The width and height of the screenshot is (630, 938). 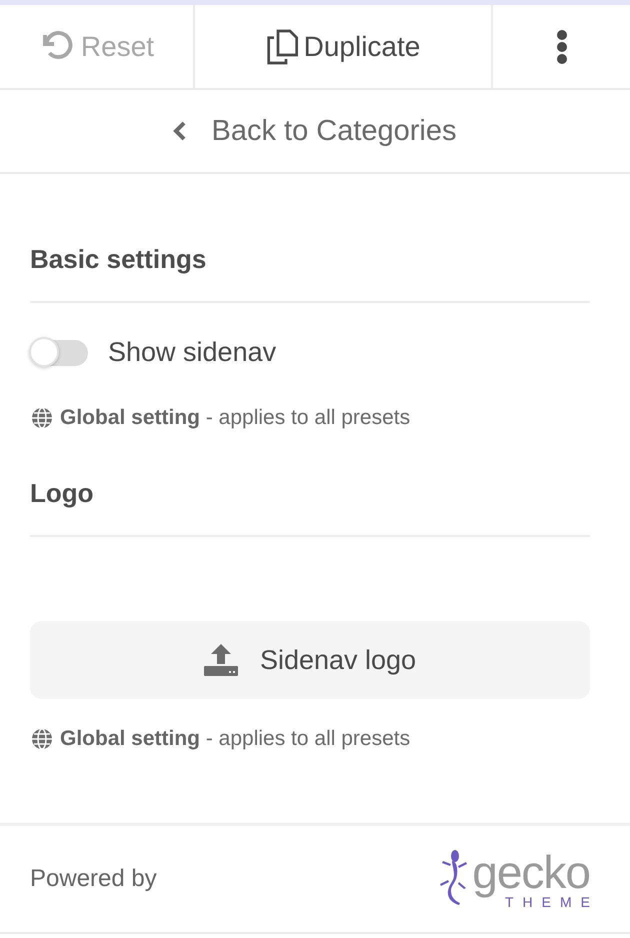 I want to click on section-title: Basic settings, so click(x=310, y=238).